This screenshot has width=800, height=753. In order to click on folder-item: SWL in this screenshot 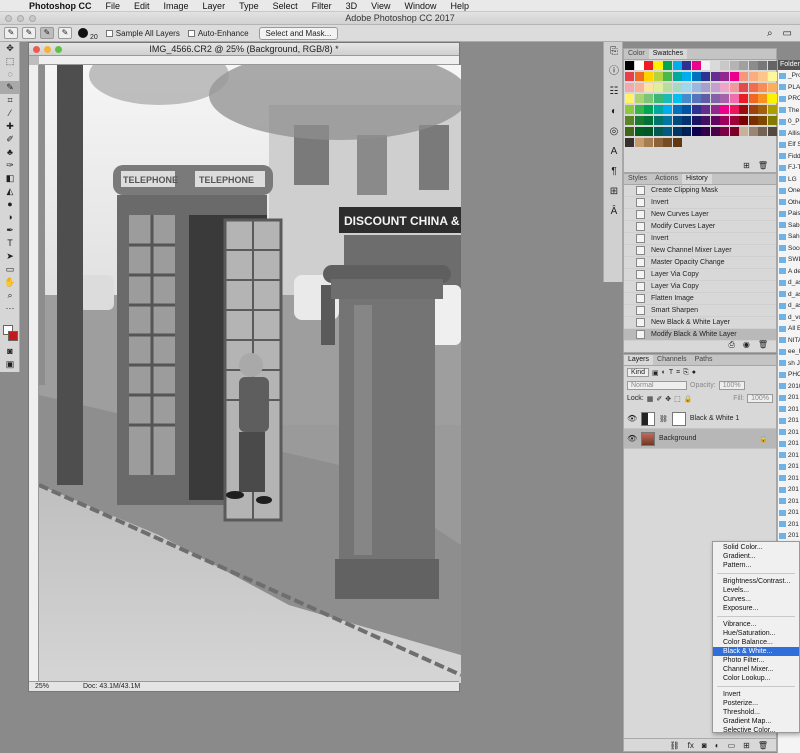, I will do `click(789, 260)`.